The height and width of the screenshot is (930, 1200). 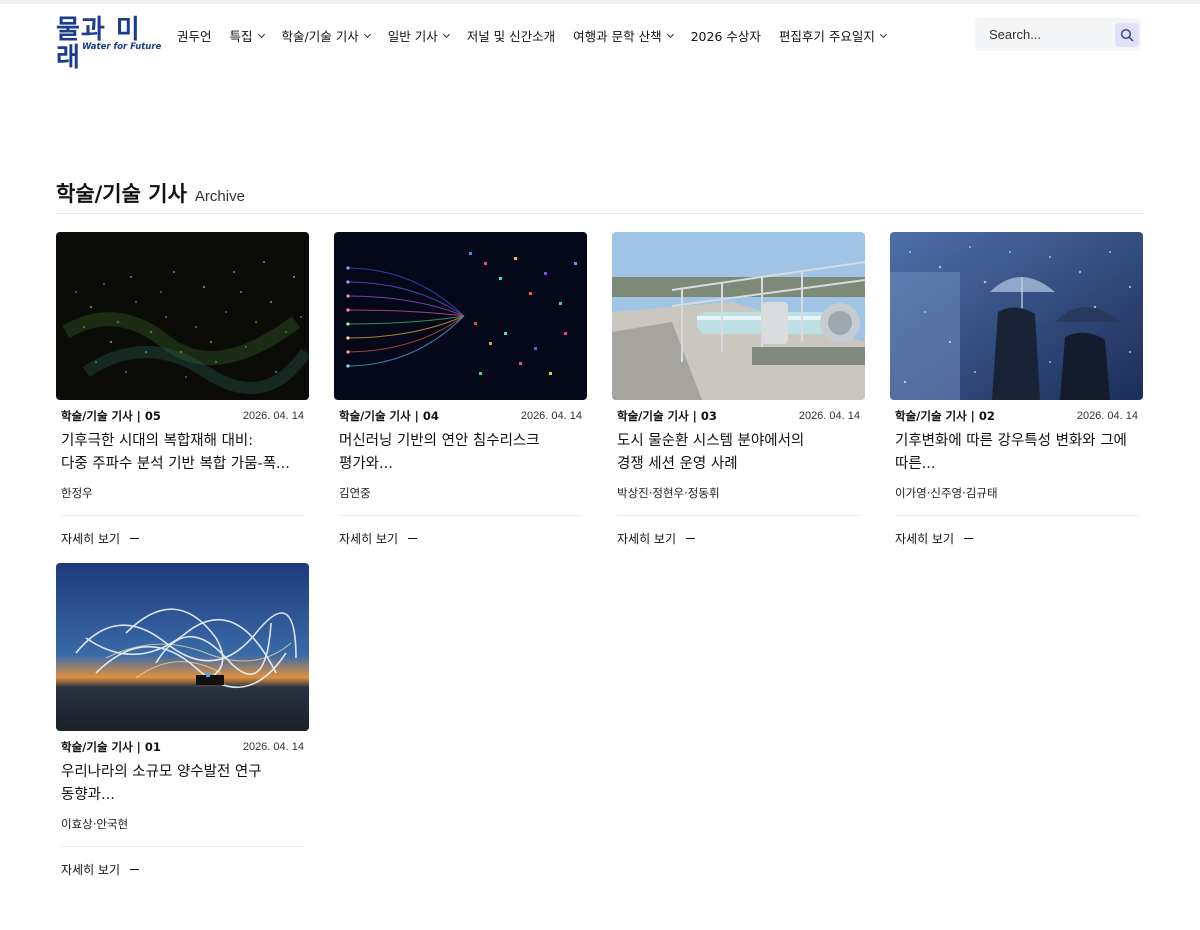 I want to click on nav-item-travel: 여행과 문학 산책, so click(x=623, y=35).